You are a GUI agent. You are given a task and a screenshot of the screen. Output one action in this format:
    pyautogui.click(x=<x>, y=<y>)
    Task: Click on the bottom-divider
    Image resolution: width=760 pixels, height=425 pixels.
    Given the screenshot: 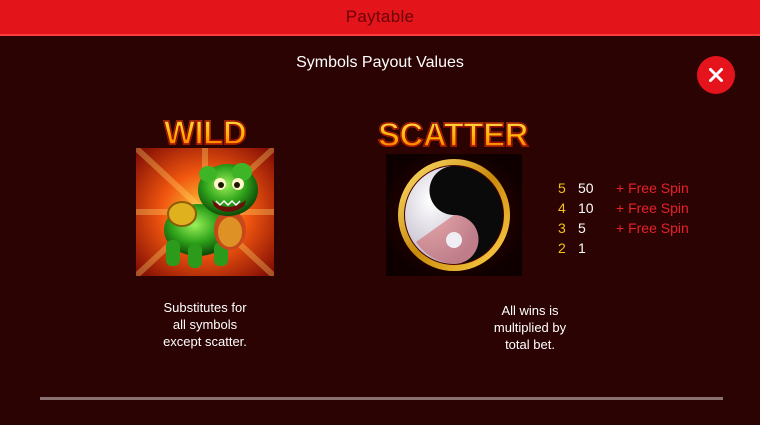 What is the action you would take?
    pyautogui.click(x=381, y=398)
    